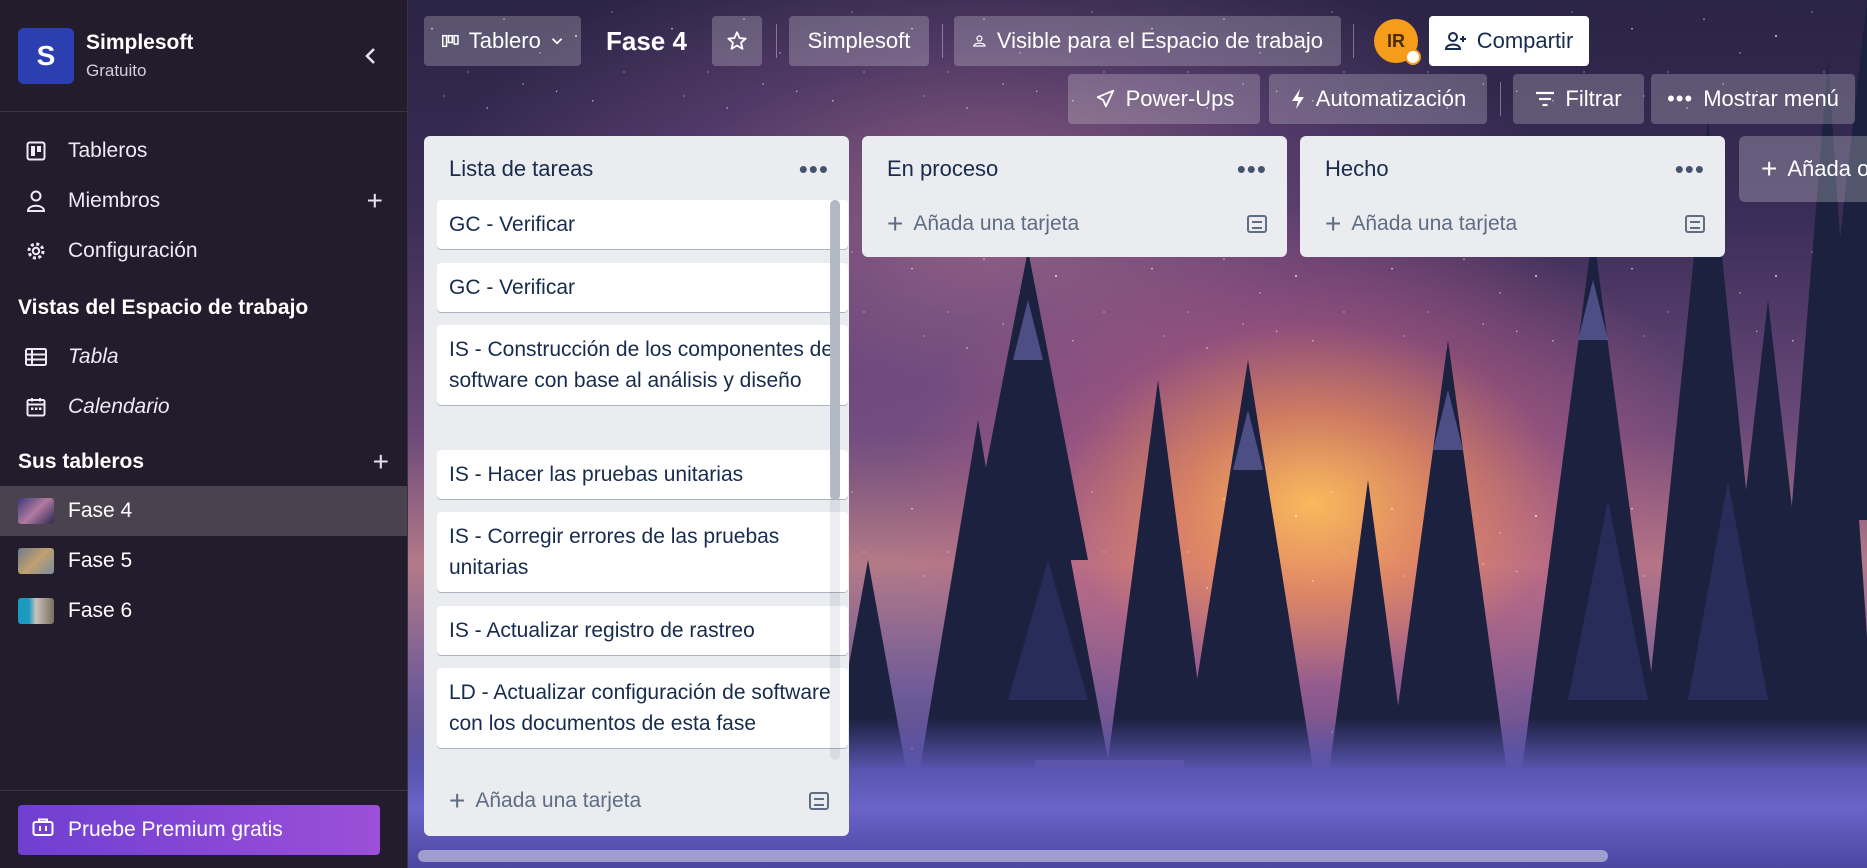 This screenshot has width=1867, height=868. Describe the element at coordinates (646, 41) in the screenshot. I see `board-title: Fase 4` at that location.